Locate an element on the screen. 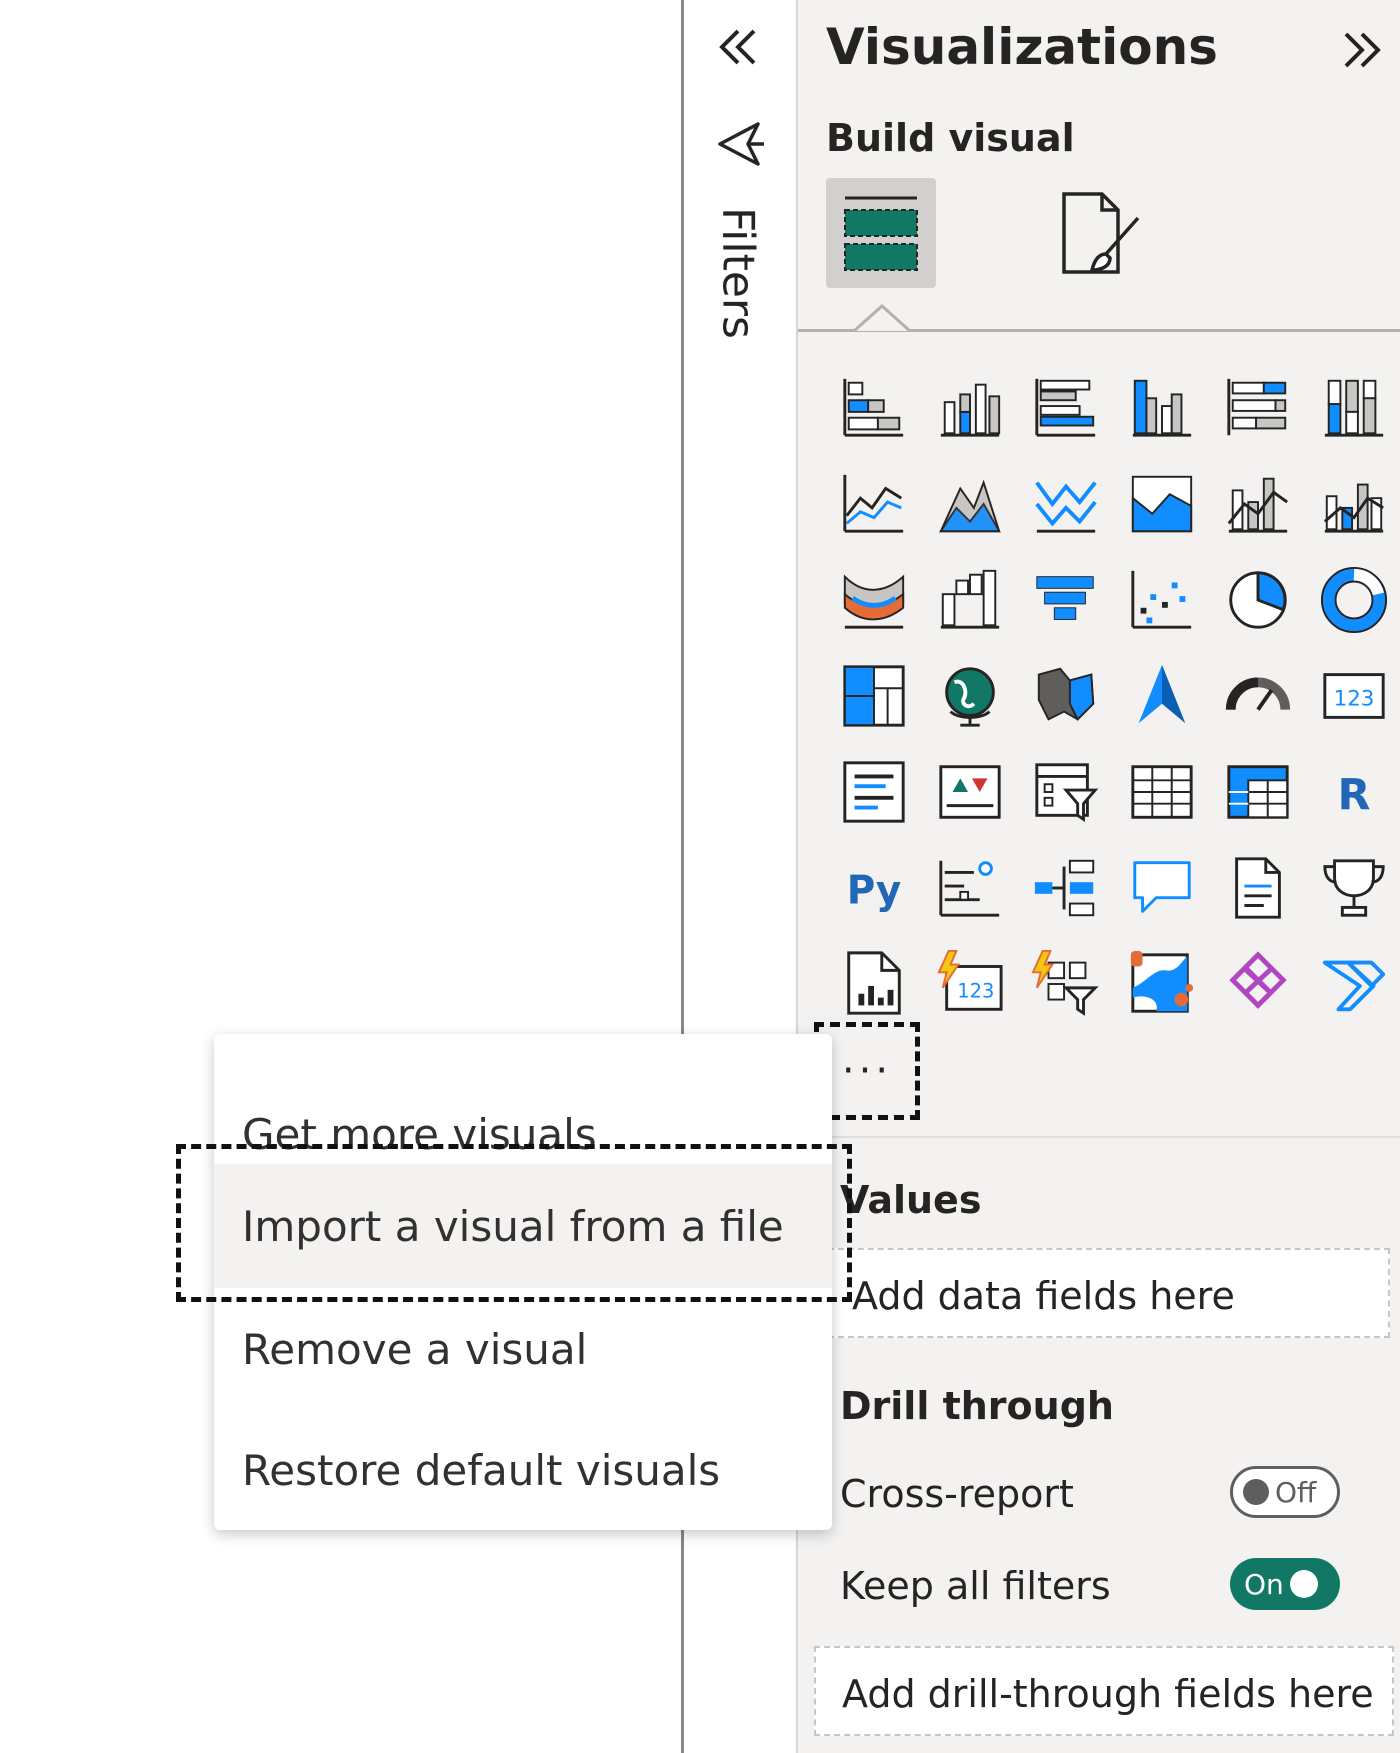  wells-divider is located at coordinates (1099, 1137).